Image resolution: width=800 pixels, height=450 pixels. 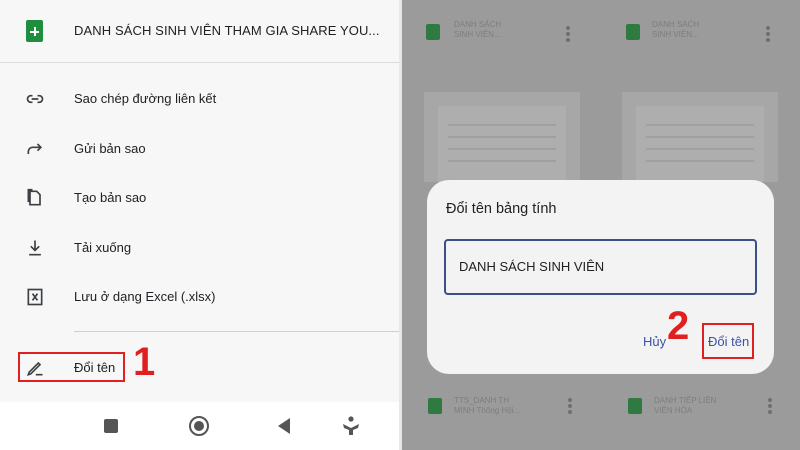 I want to click on cancel-button: Hủy, so click(x=654, y=341).